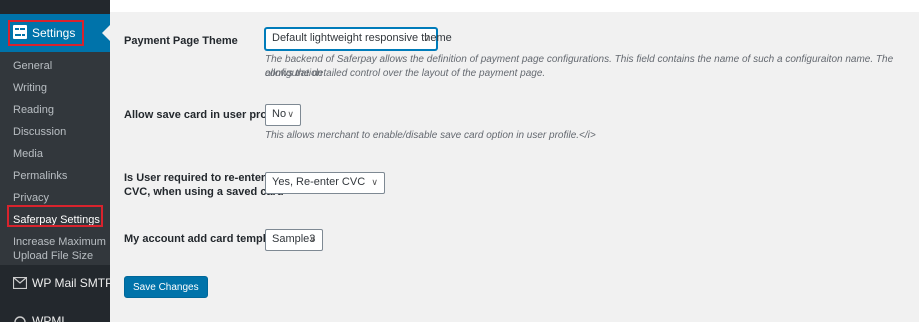 The width and height of the screenshot is (919, 322). What do you see at coordinates (39, 132) in the screenshot?
I see `sidebar-item-discussion: Discussion` at bounding box center [39, 132].